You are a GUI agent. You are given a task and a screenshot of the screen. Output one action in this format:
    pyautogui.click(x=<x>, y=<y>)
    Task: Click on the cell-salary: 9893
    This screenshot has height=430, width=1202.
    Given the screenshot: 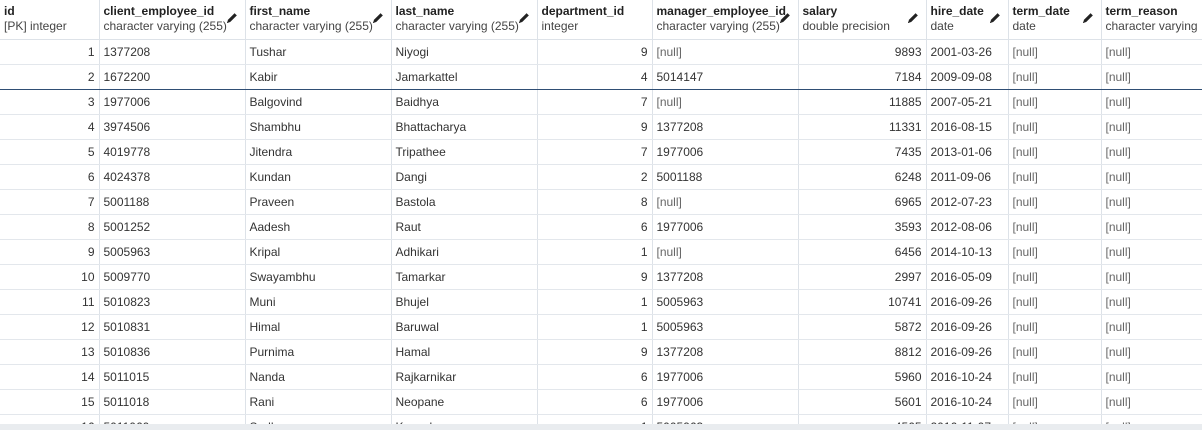 What is the action you would take?
    pyautogui.click(x=862, y=52)
    